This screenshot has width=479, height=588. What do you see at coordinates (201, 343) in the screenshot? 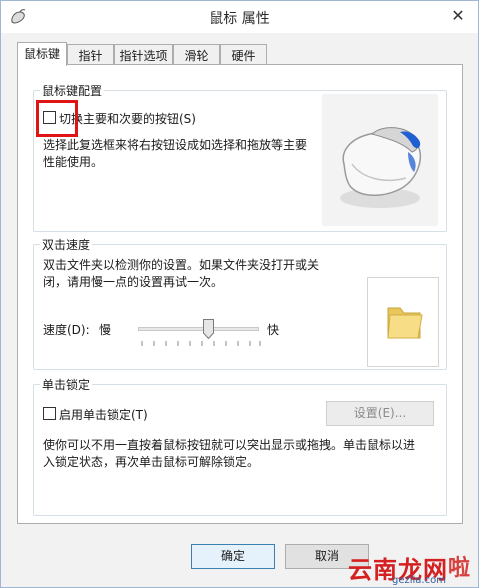
I see `speed-slider-ticks` at bounding box center [201, 343].